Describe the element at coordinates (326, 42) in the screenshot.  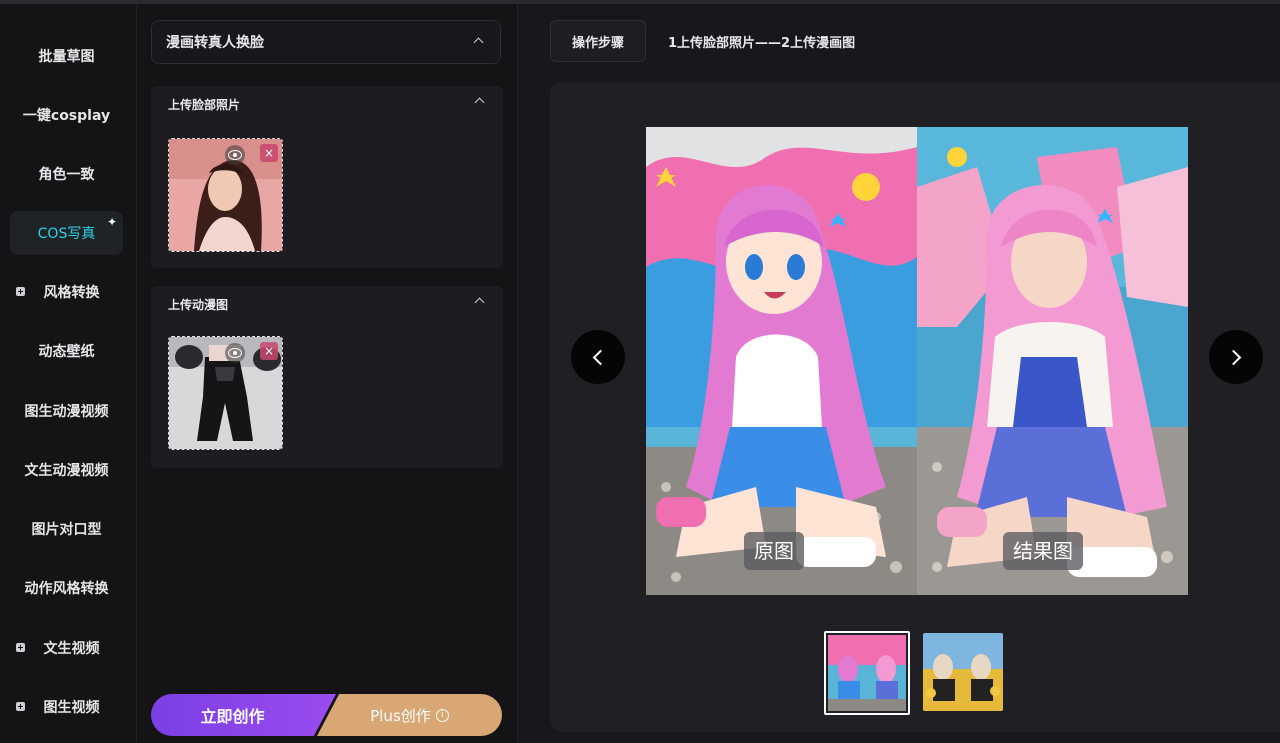
I see `mode-select: 漫画转真人换脸` at that location.